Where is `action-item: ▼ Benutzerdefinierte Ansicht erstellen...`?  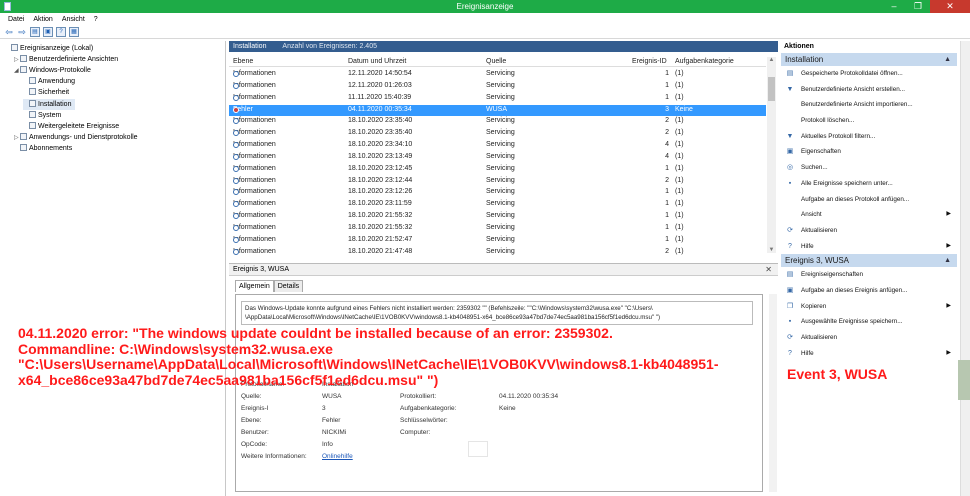 action-item: ▼ Benutzerdefinierte Ansicht erstellen... is located at coordinates (869, 90).